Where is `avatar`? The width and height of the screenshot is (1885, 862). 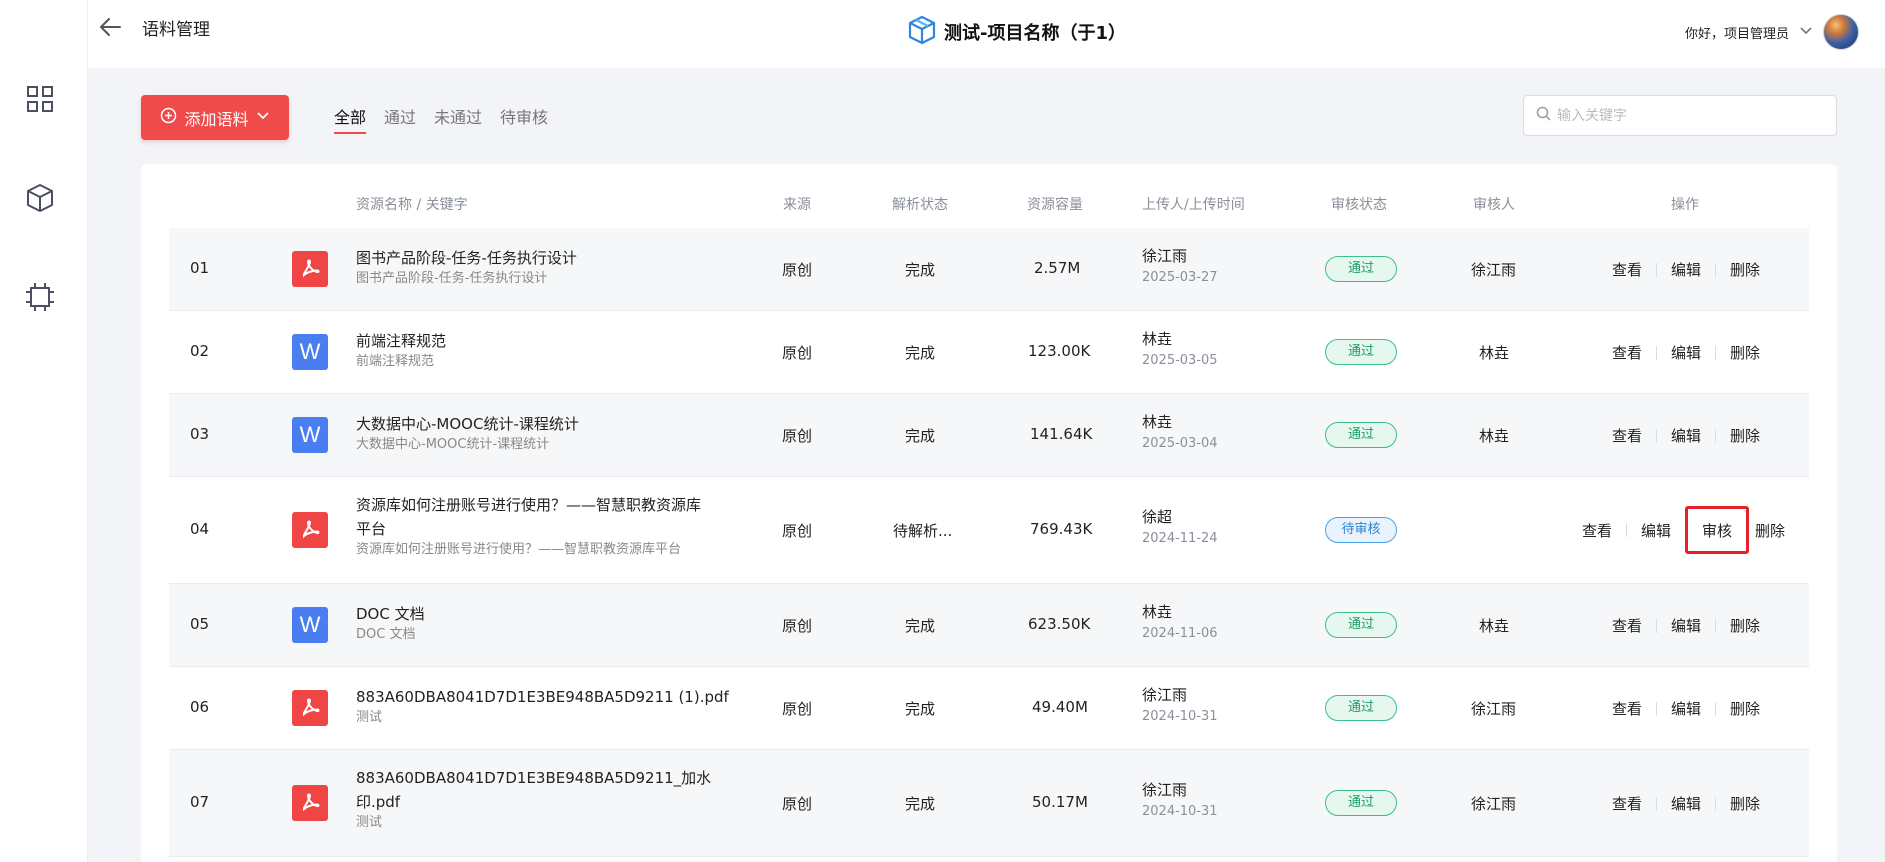 avatar is located at coordinates (1841, 32).